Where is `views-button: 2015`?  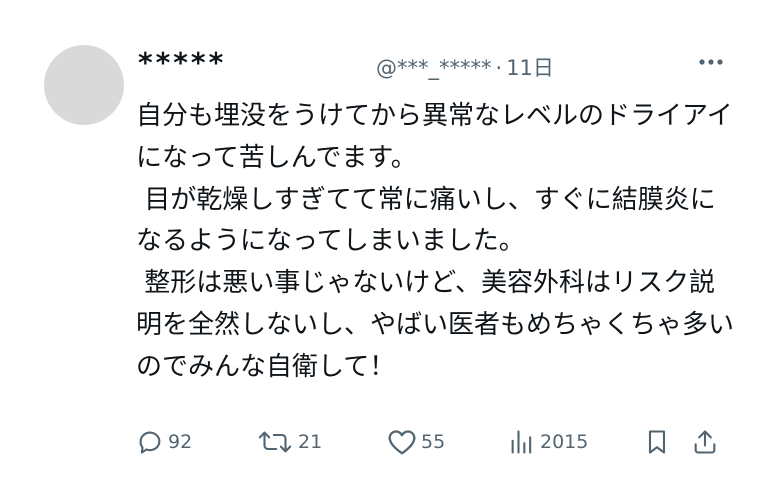
views-button: 2015 is located at coordinates (548, 442).